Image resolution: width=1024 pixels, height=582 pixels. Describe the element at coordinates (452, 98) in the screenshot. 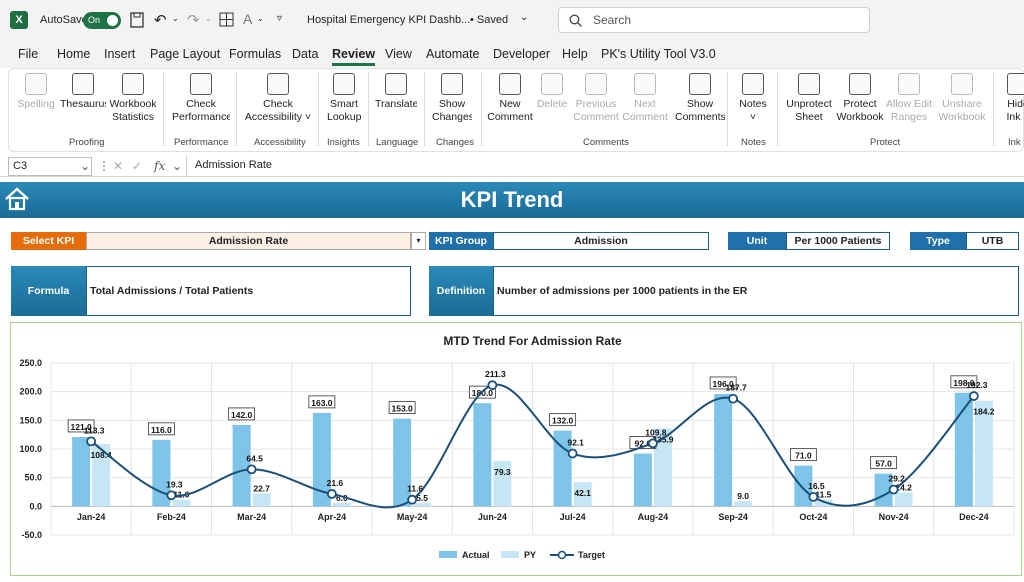

I see `ribbon-button-grid-changes: Show Changes` at that location.